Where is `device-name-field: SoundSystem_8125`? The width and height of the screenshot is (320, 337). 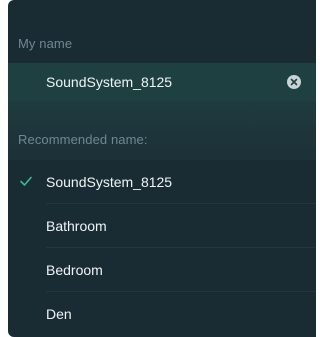
device-name-field: SoundSystem_8125 is located at coordinates (162, 82).